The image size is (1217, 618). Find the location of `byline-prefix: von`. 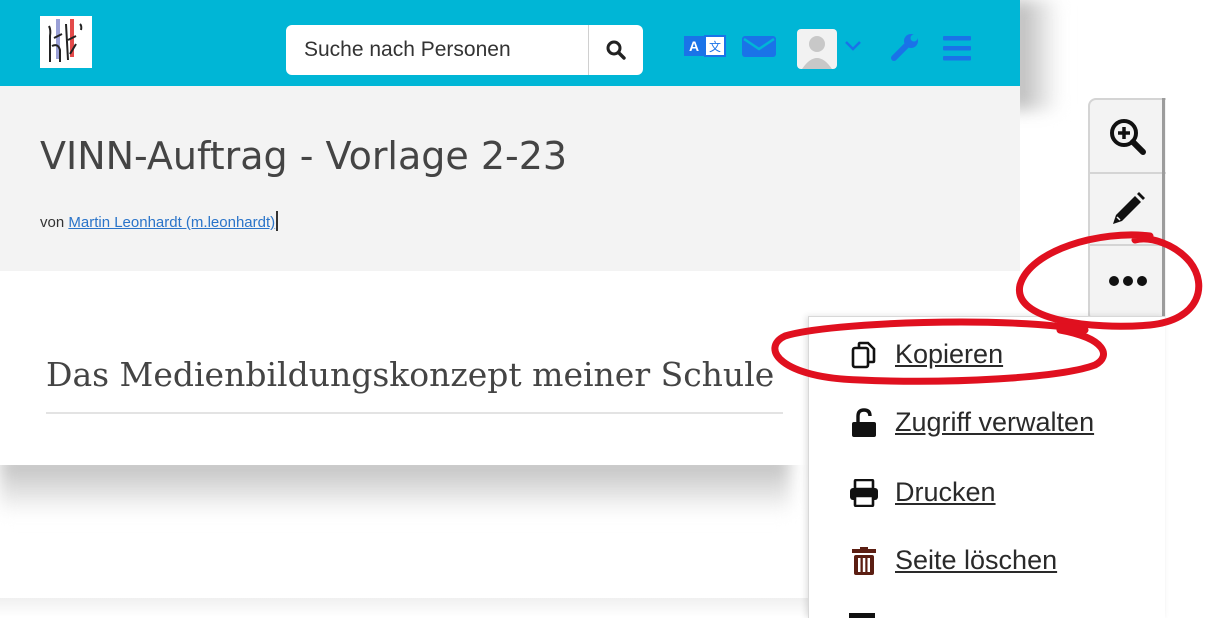

byline-prefix: von is located at coordinates (52, 222).